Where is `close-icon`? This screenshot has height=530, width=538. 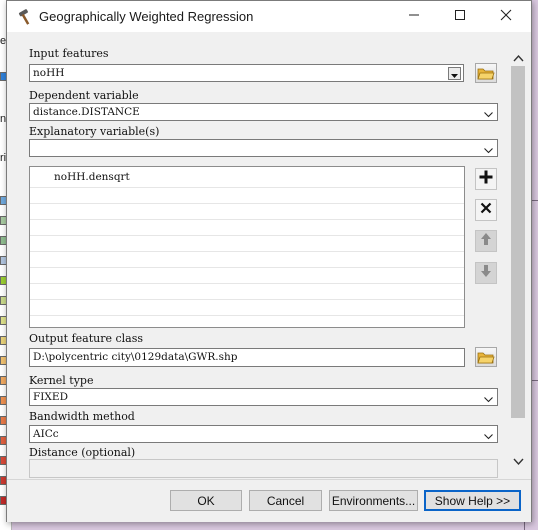
close-icon is located at coordinates (506, 17).